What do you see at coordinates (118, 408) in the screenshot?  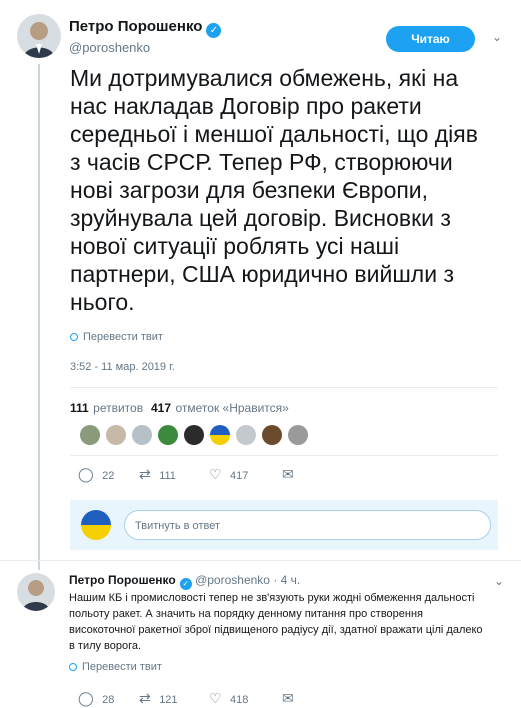 I see `retweets-label: ретвитов` at bounding box center [118, 408].